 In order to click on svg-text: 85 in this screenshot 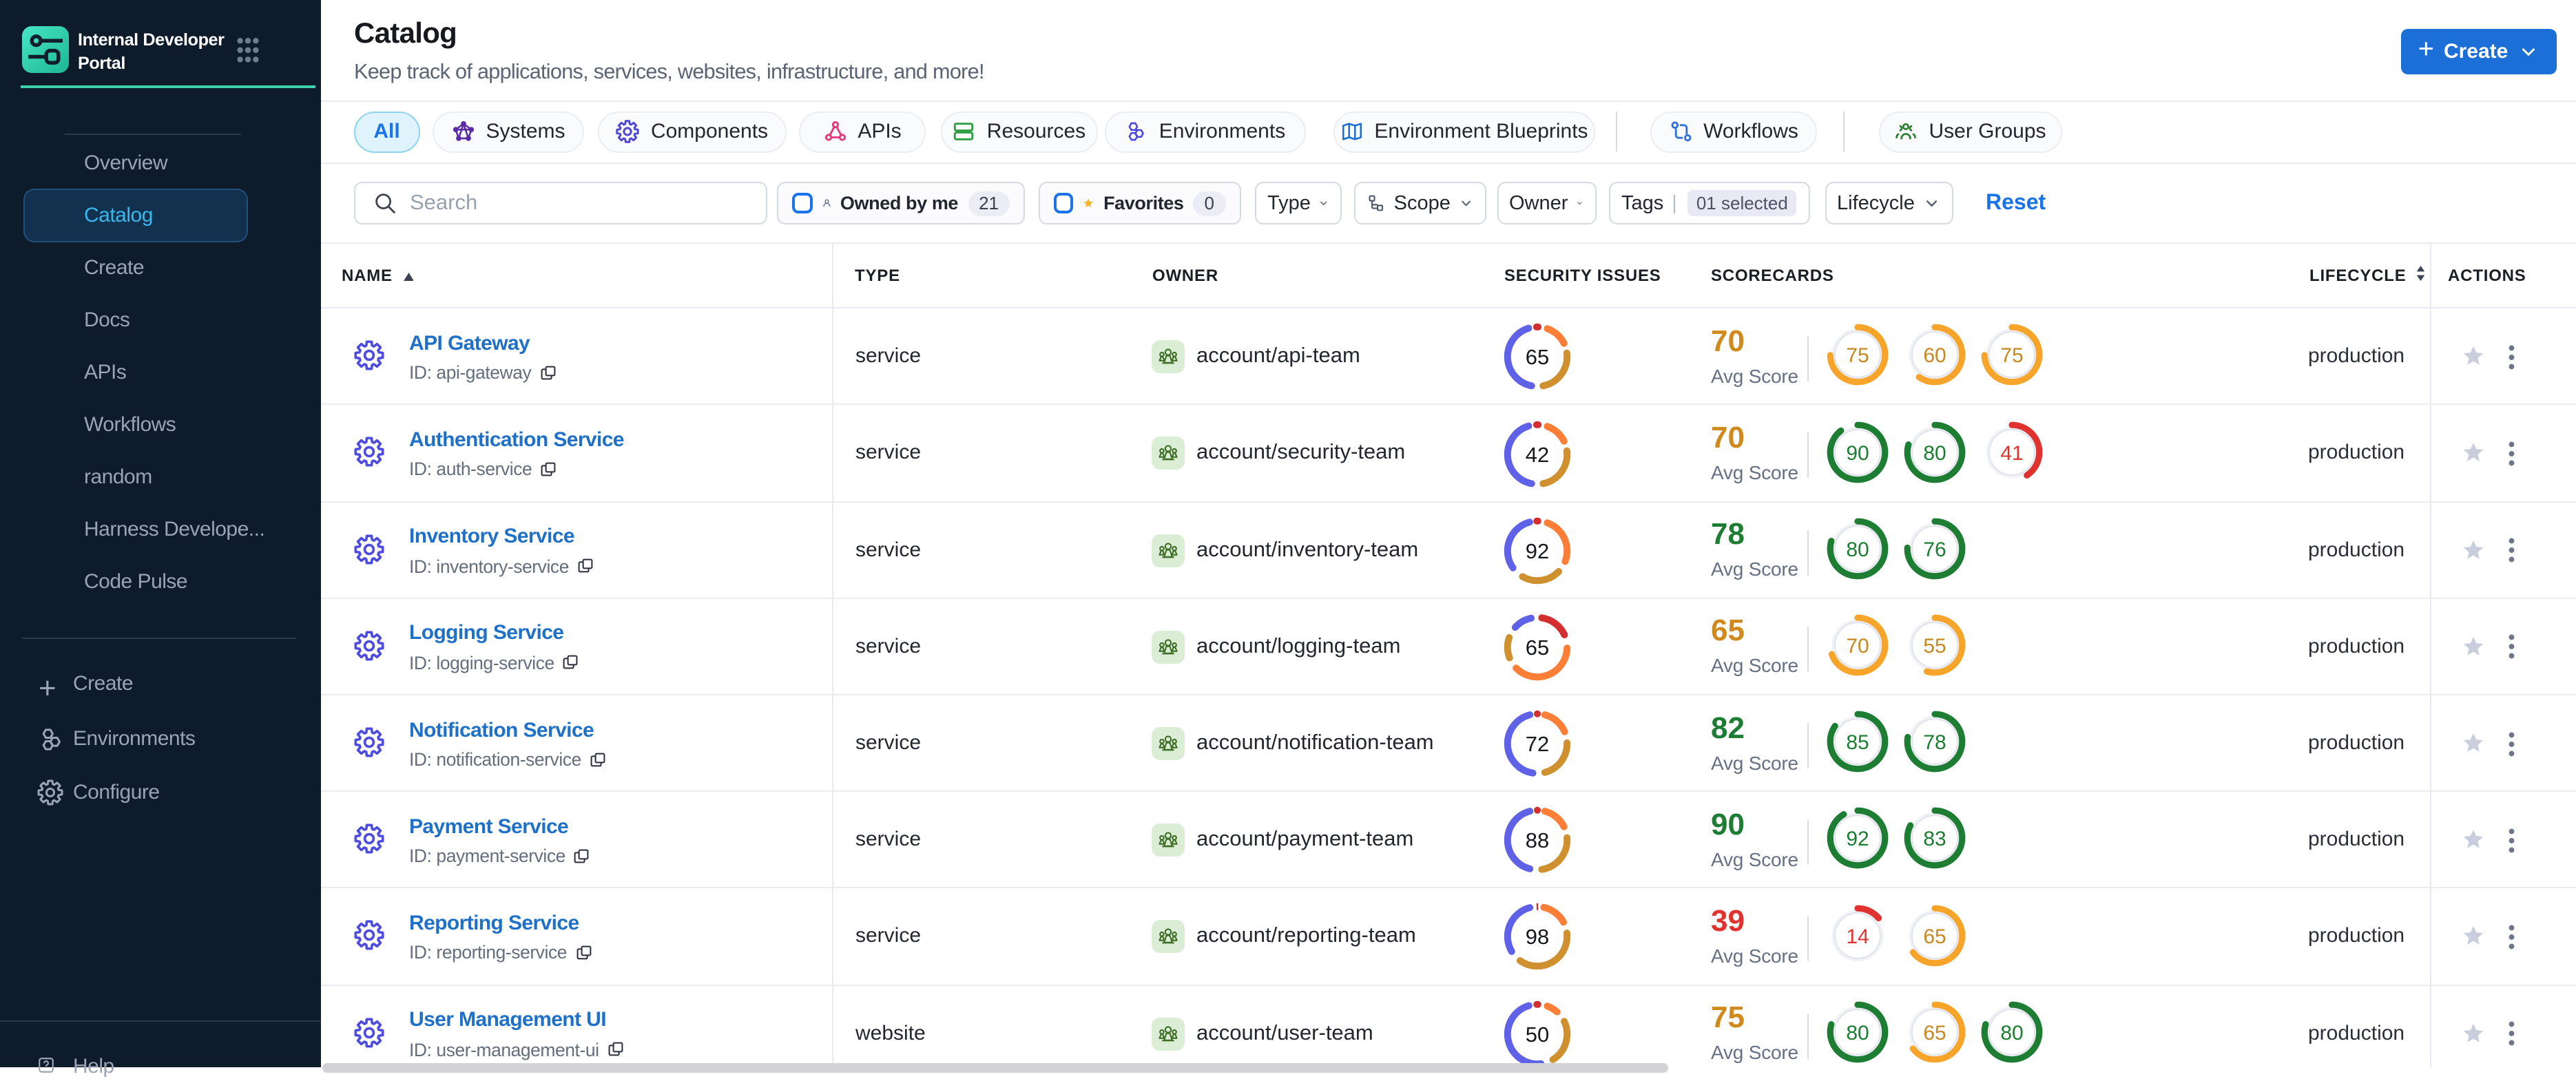, I will do `click(1857, 742)`.